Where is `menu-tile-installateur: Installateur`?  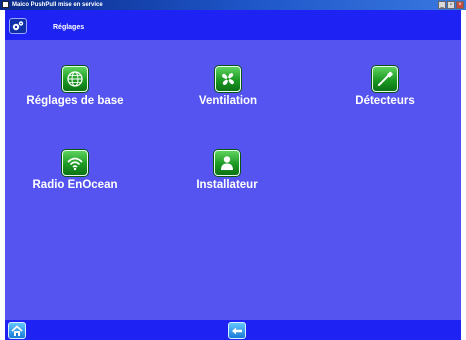 menu-tile-installateur: Installateur is located at coordinates (227, 170).